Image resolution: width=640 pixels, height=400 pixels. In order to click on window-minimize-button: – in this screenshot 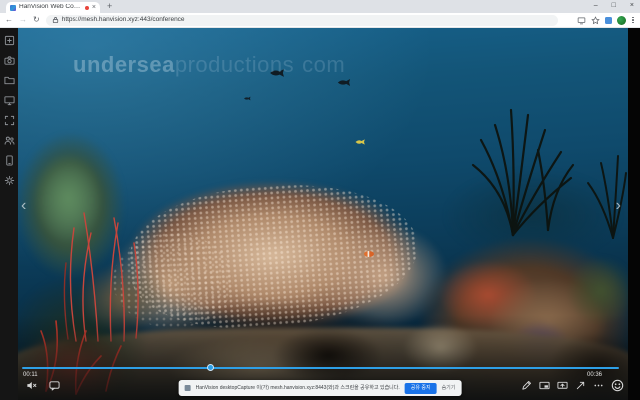, I will do `click(596, 5)`.